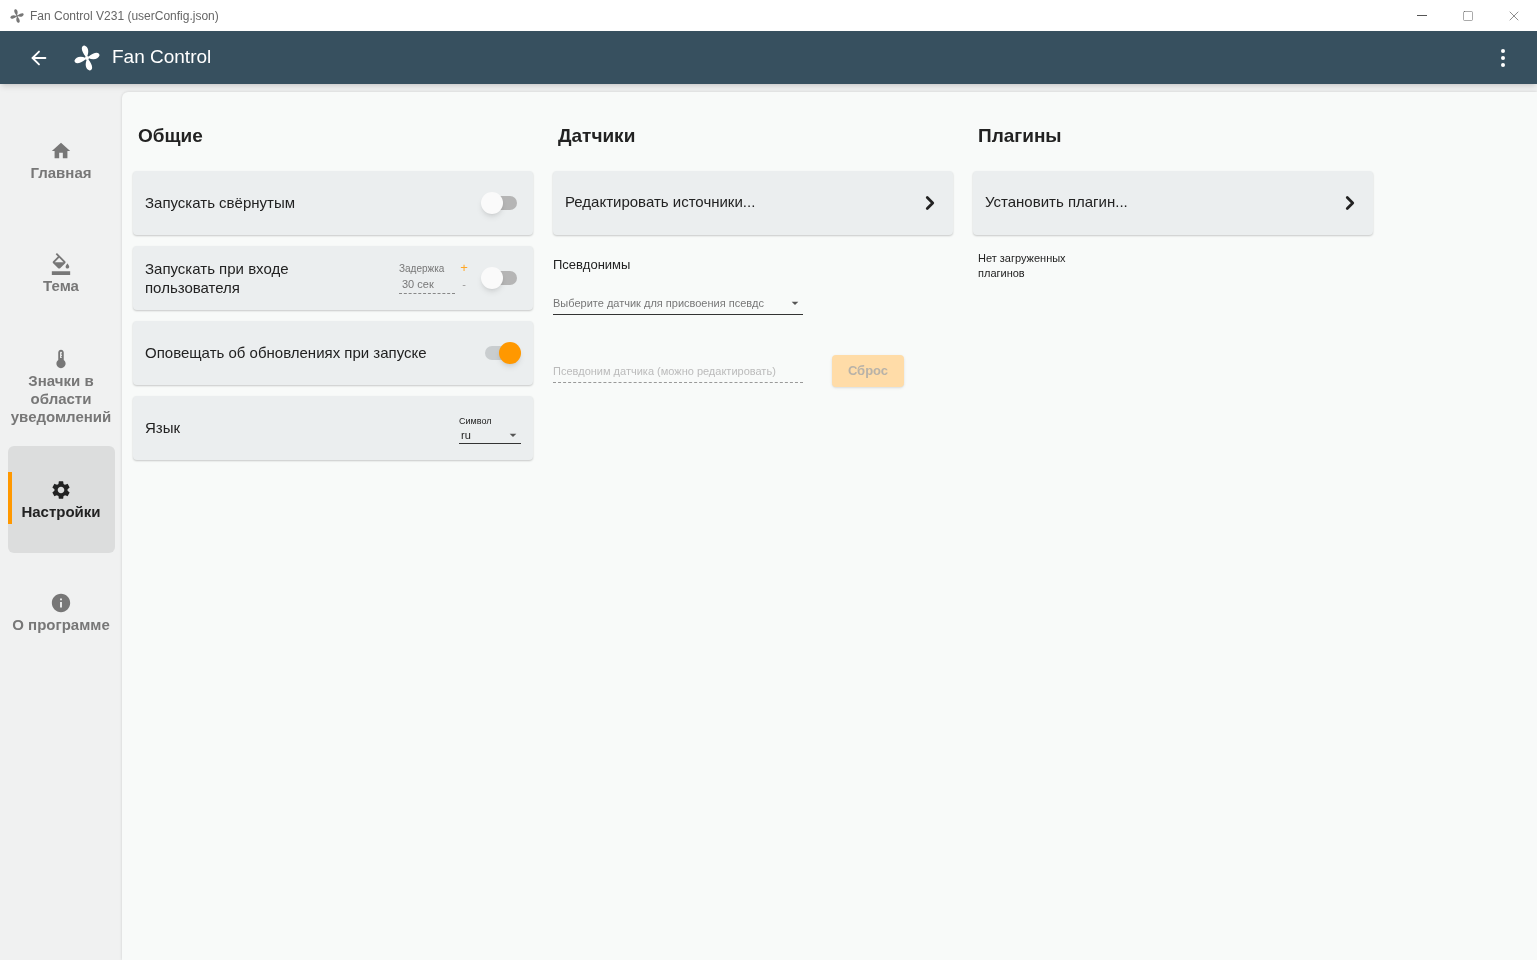  What do you see at coordinates (678, 303) in the screenshot?
I see `sensor-select: Выберите датчик для присвоения псевдс` at bounding box center [678, 303].